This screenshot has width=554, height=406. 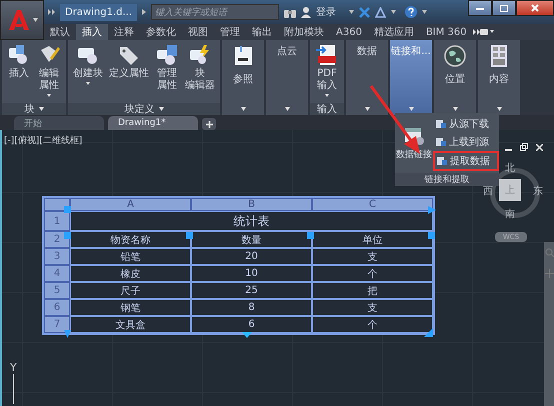 What do you see at coordinates (251, 290) in the screenshot?
I see `table-cell: 25` at bounding box center [251, 290].